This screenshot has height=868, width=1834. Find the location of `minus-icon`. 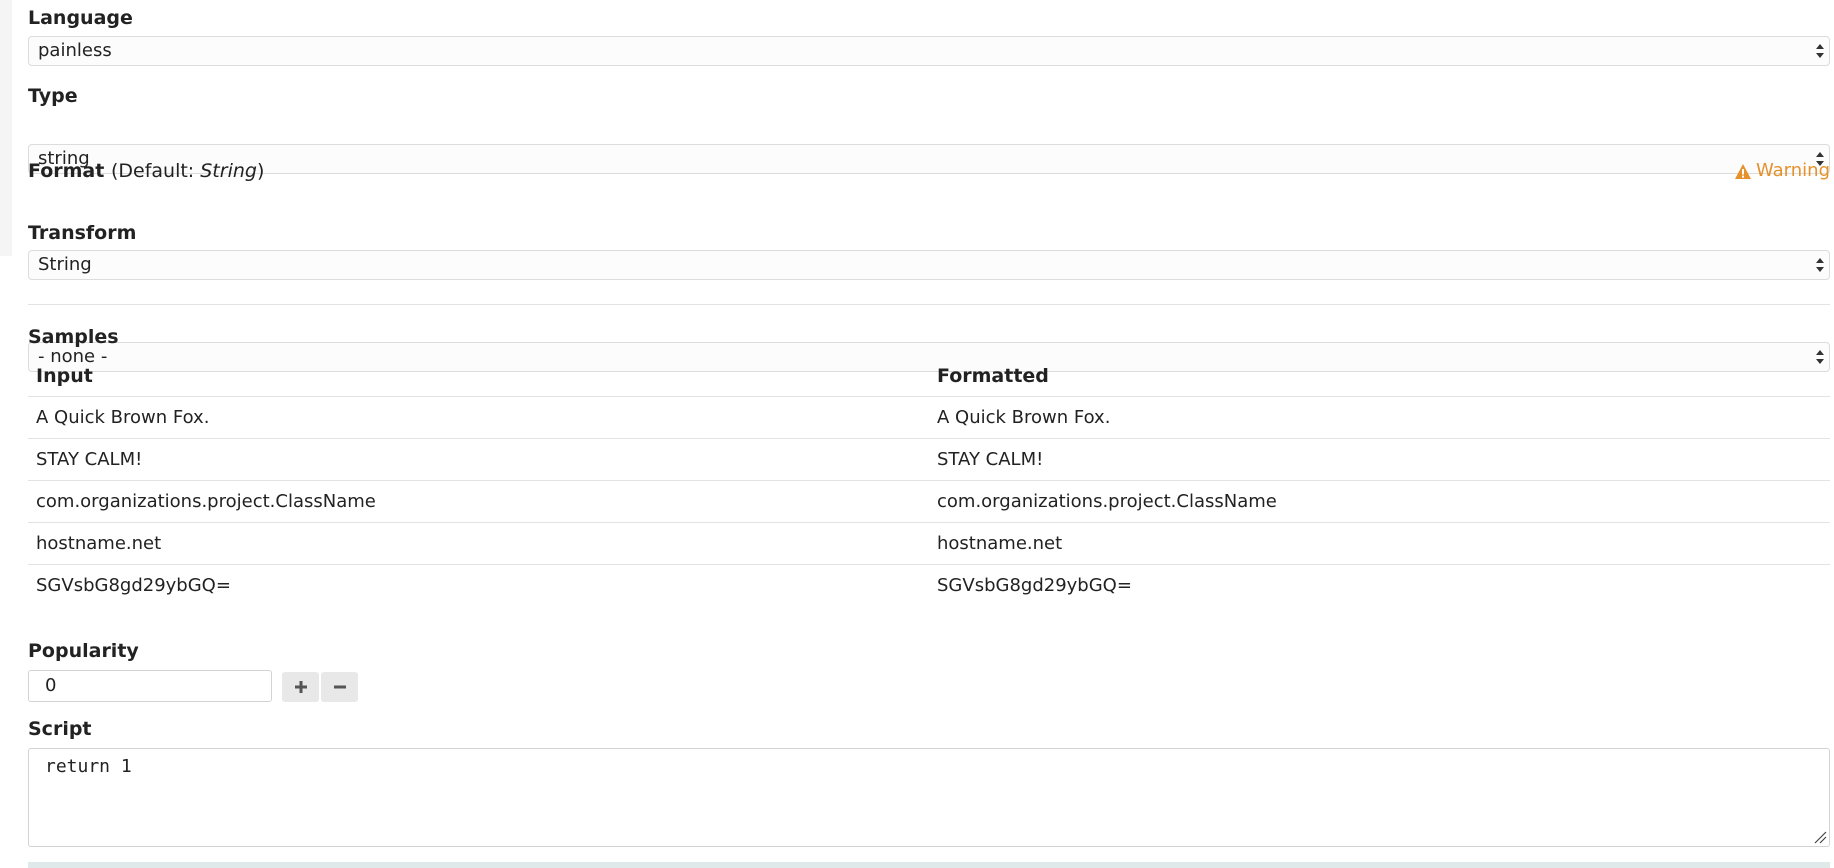

minus-icon is located at coordinates (339, 687).